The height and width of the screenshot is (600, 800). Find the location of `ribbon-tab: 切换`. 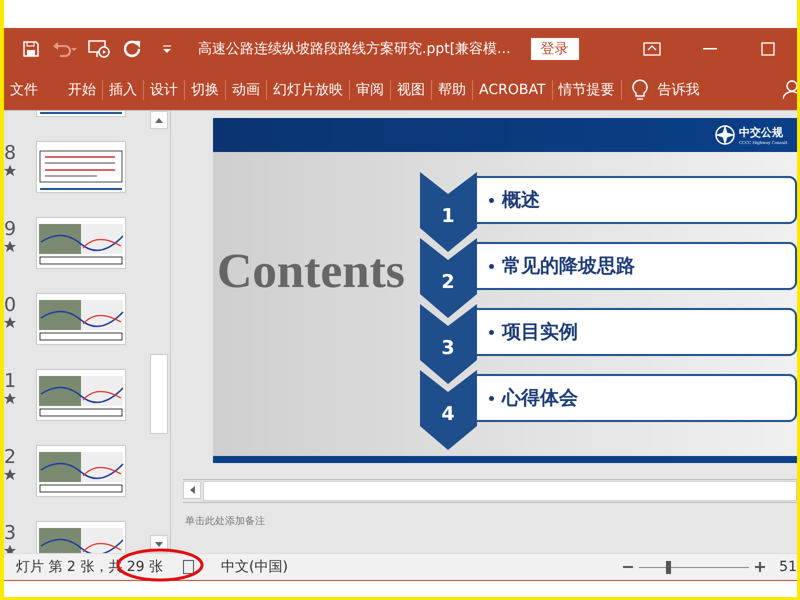

ribbon-tab: 切换 is located at coordinates (205, 90).